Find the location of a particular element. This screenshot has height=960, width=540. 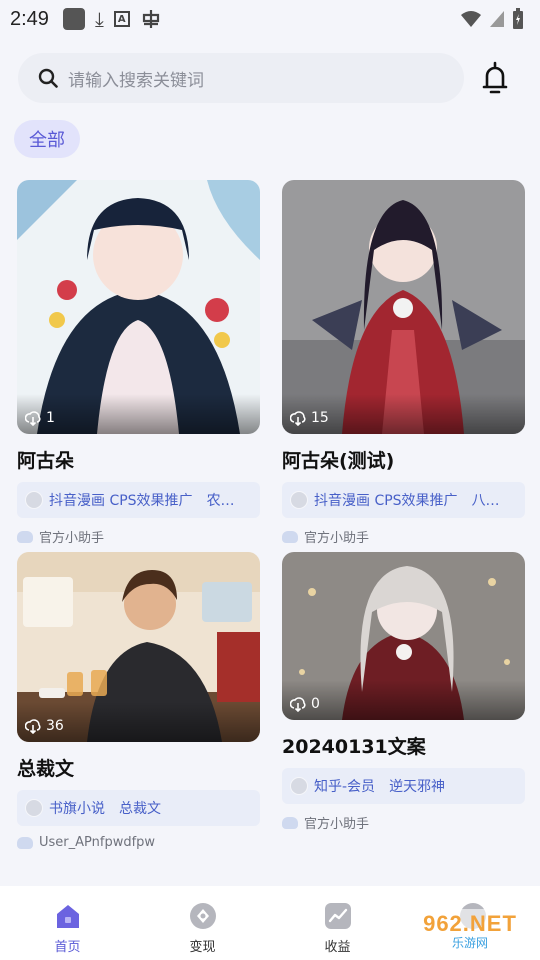

nav-label: 变现 is located at coordinates (202, 947).